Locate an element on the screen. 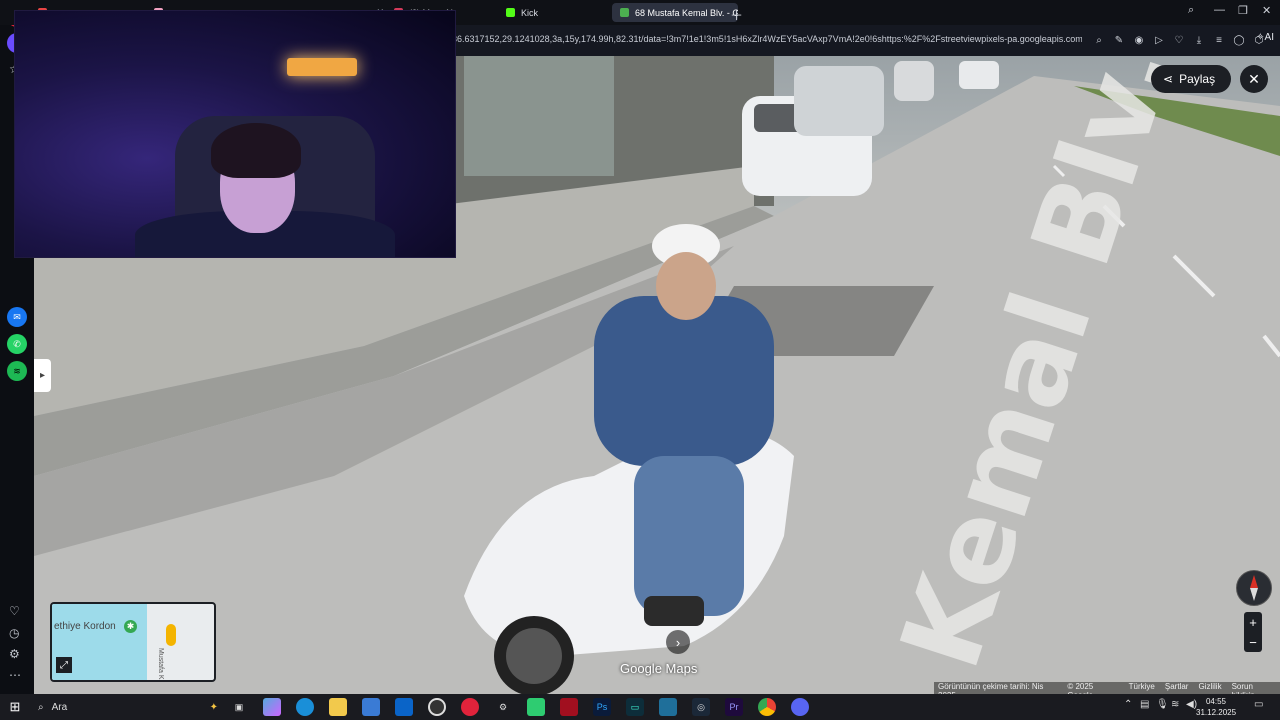 The width and height of the screenshot is (1280, 720). ai-button: ✧AI is located at coordinates (1265, 37).